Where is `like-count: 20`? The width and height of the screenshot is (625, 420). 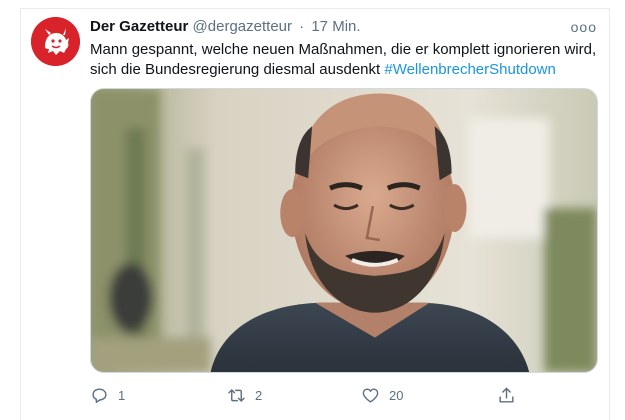
like-count: 20 is located at coordinates (396, 395).